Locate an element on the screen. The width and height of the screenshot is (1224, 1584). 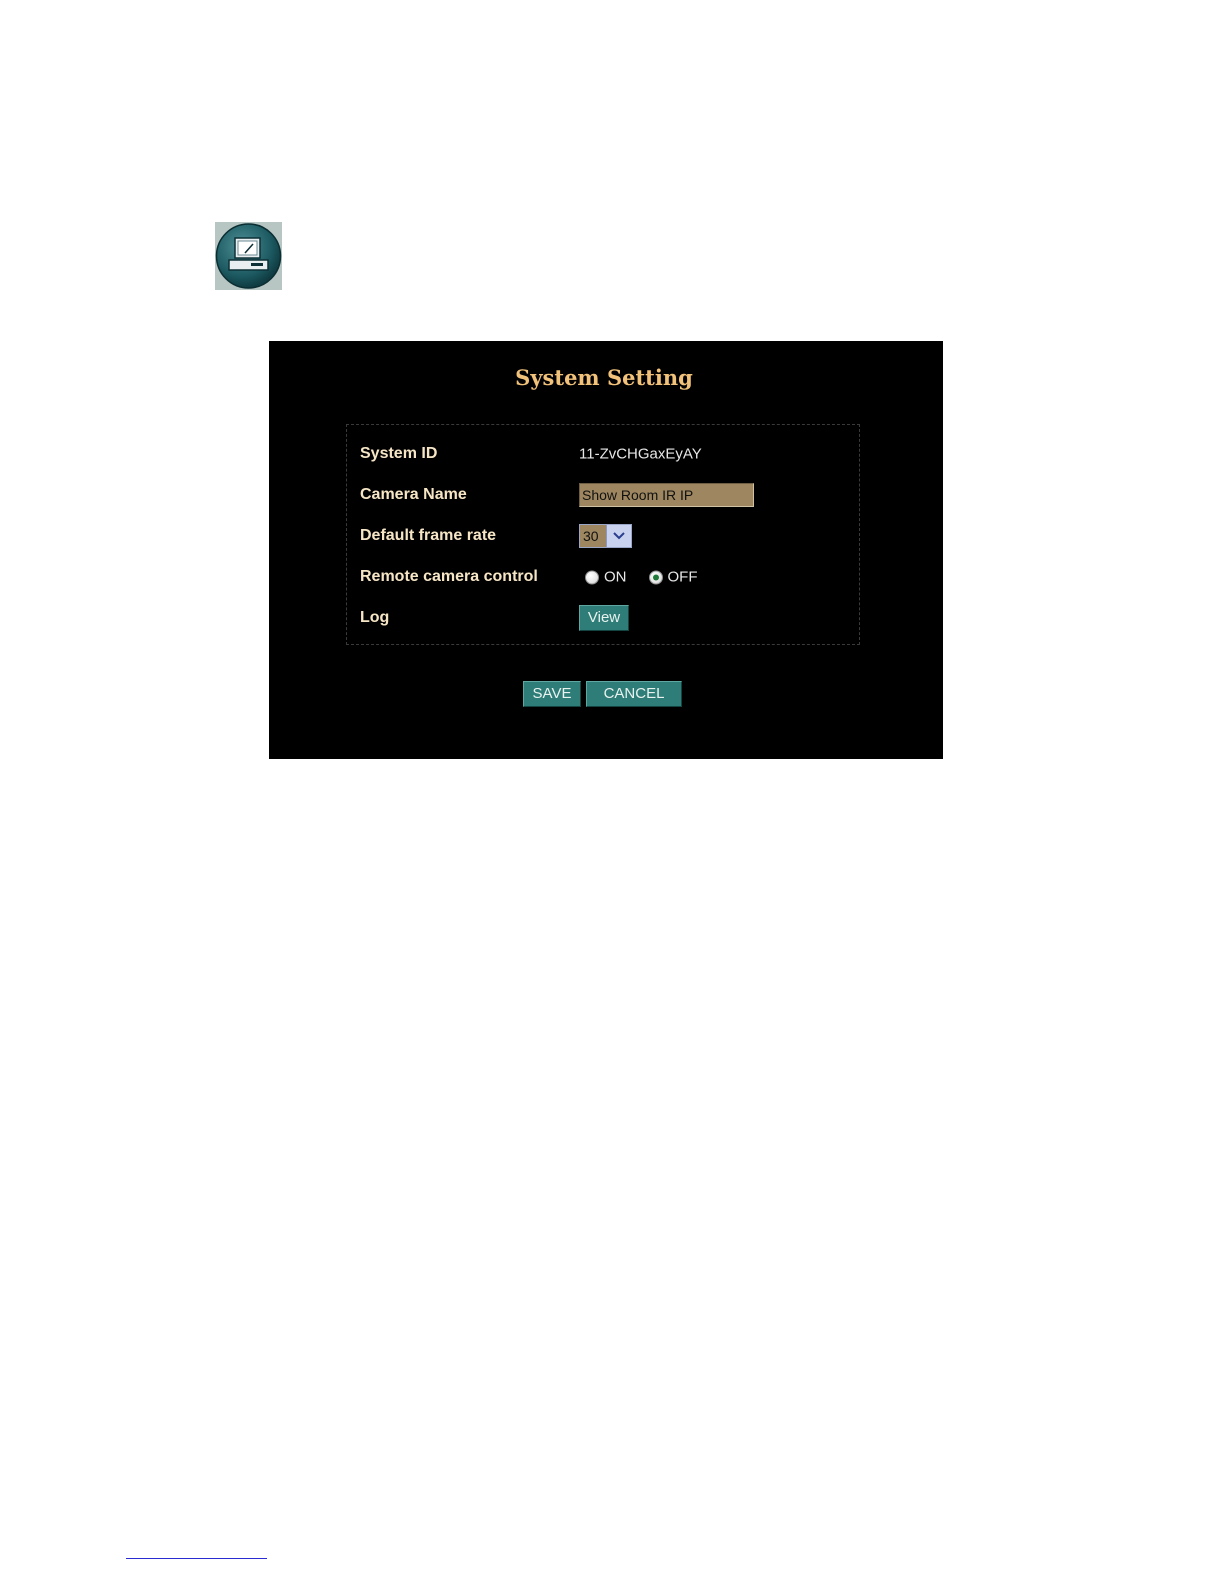
radio-off-label: OFF is located at coordinates (683, 577).